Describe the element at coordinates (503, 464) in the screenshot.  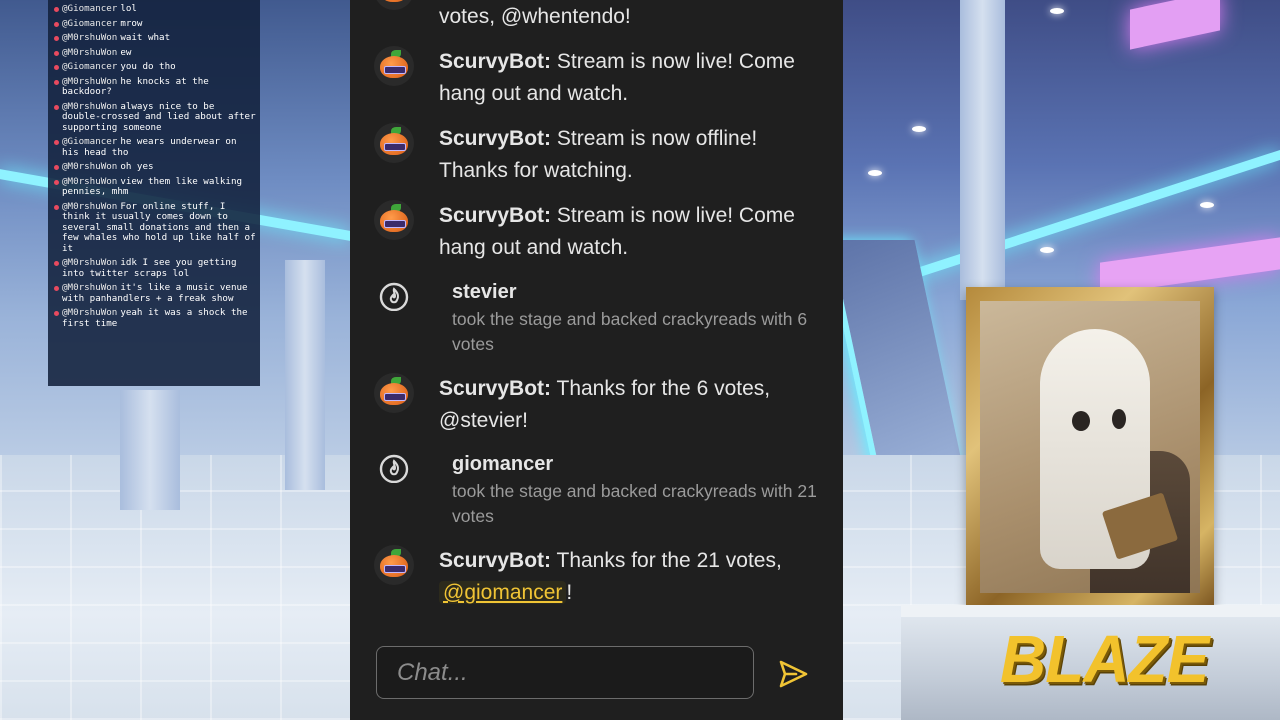
I see `stage-username: giomancer` at that location.